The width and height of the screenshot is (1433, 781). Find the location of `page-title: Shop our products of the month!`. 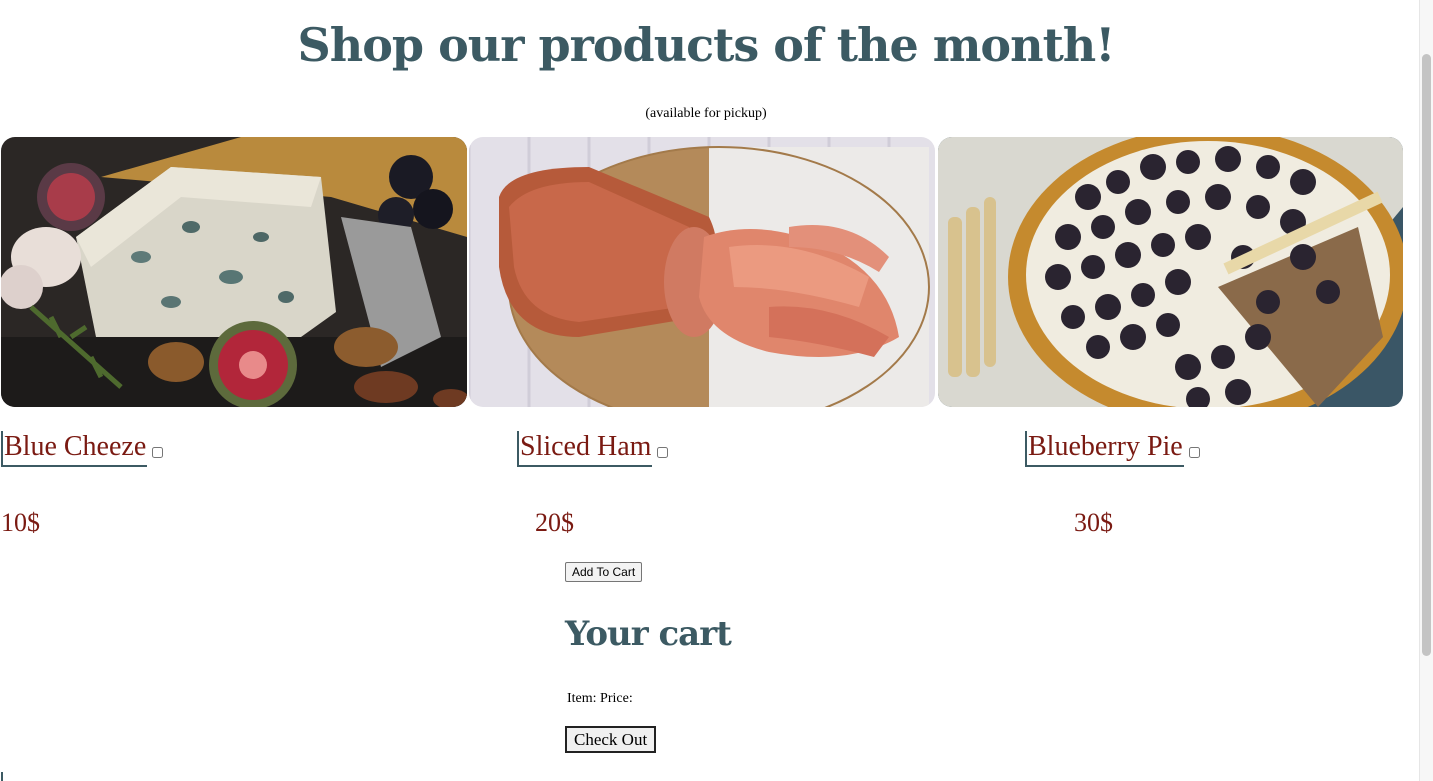

page-title: Shop our products of the month! is located at coordinates (706, 45).